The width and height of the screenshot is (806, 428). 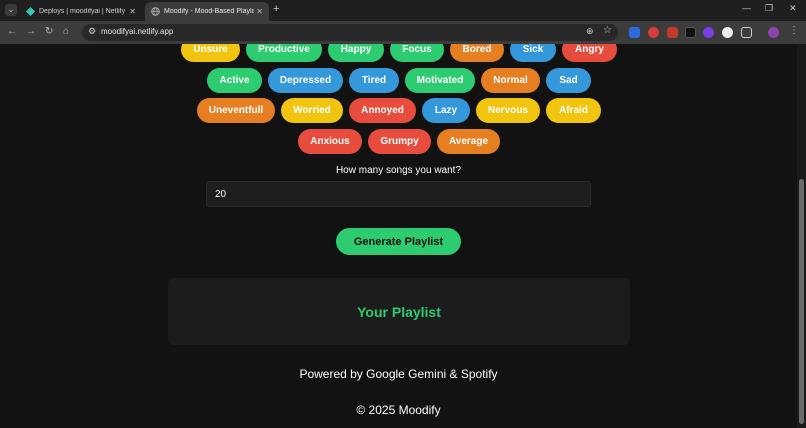 What do you see at coordinates (708, 32) in the screenshot?
I see `purple-extension-icon` at bounding box center [708, 32].